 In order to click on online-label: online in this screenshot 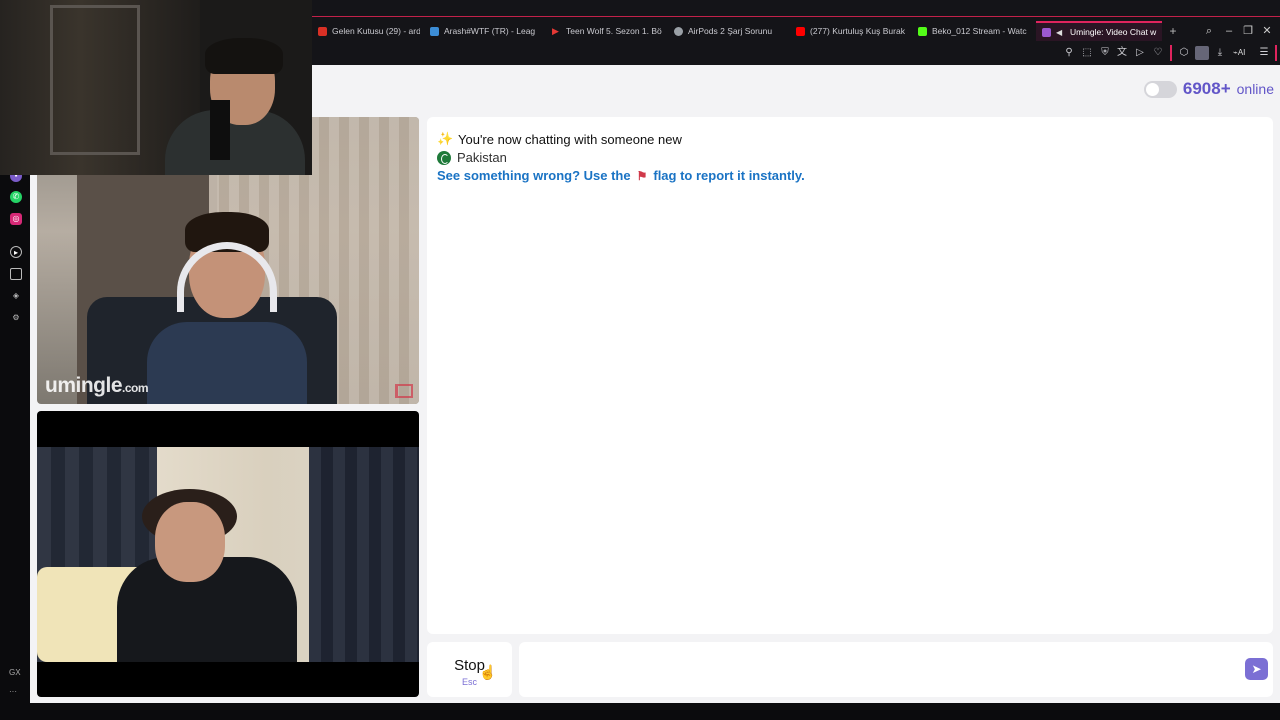, I will do `click(1255, 89)`.